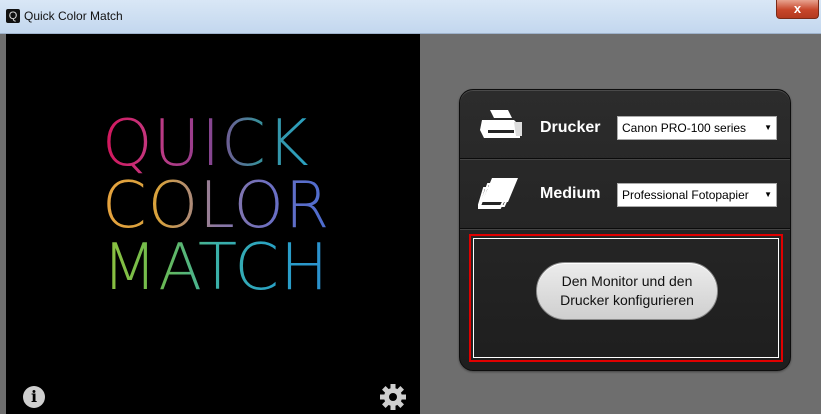  Describe the element at coordinates (216, 268) in the screenshot. I see `logo-line-match: MATCH` at that location.